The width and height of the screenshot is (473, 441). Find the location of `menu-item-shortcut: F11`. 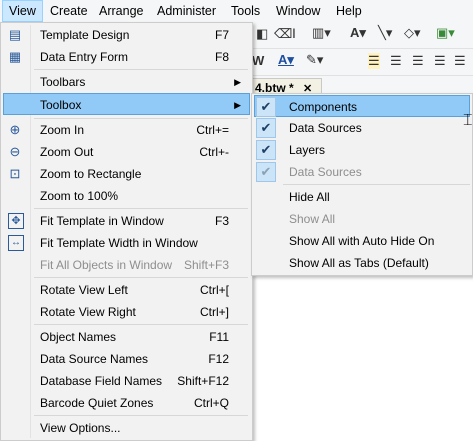

menu-item-shortcut: F11 is located at coordinates (219, 337).